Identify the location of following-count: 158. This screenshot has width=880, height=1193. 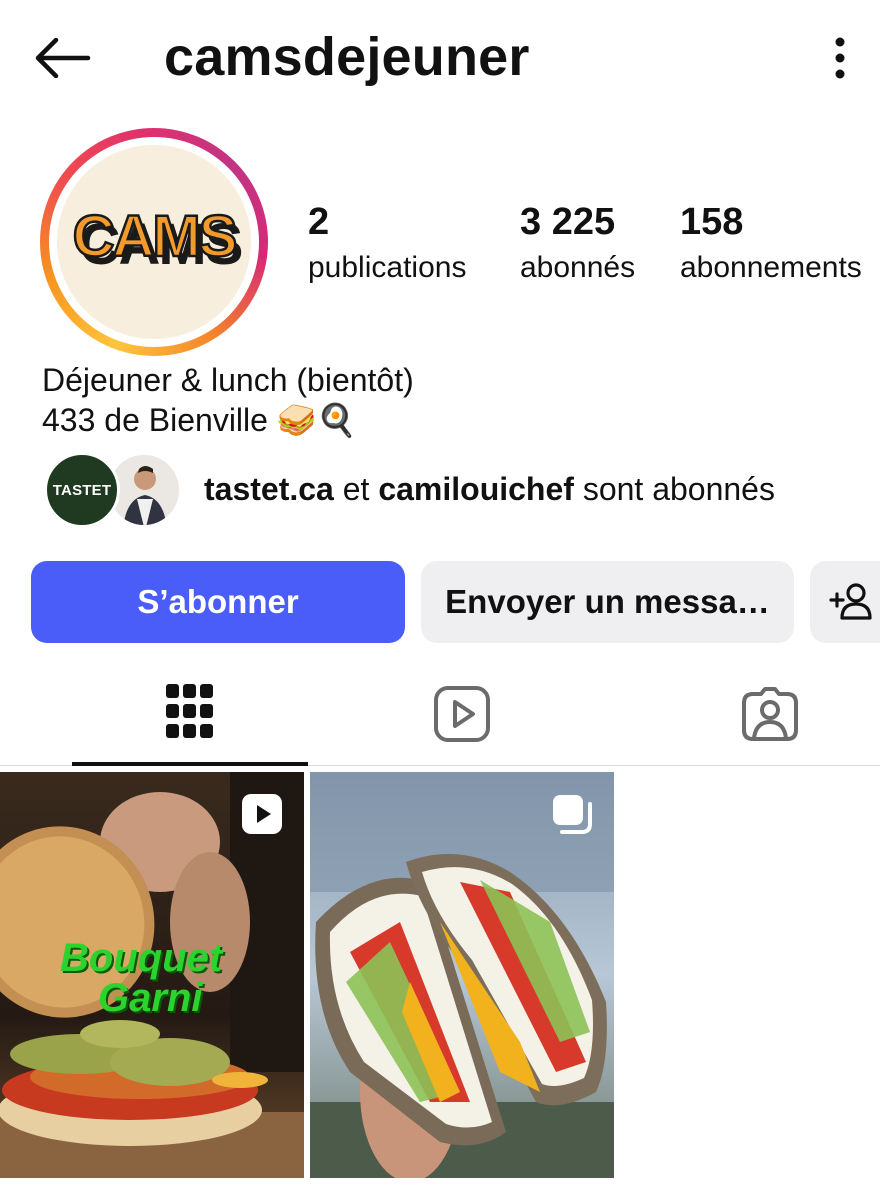
(712, 222).